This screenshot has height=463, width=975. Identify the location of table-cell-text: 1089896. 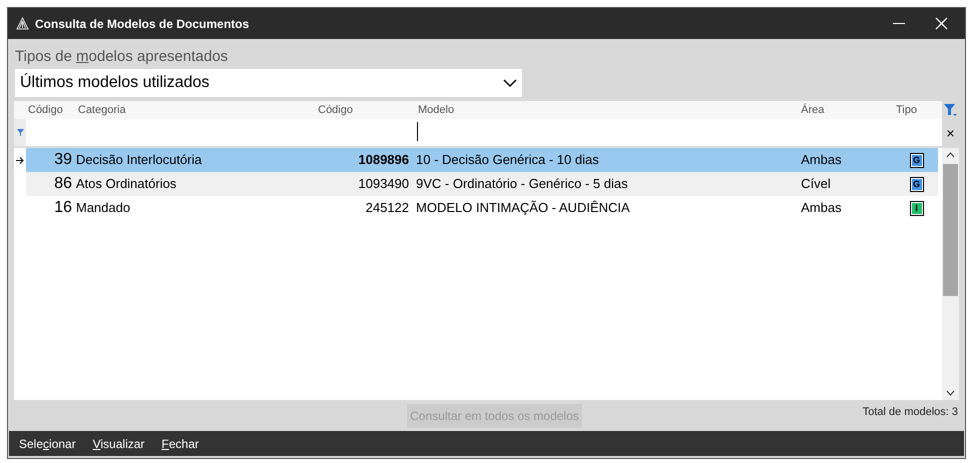
(383, 160).